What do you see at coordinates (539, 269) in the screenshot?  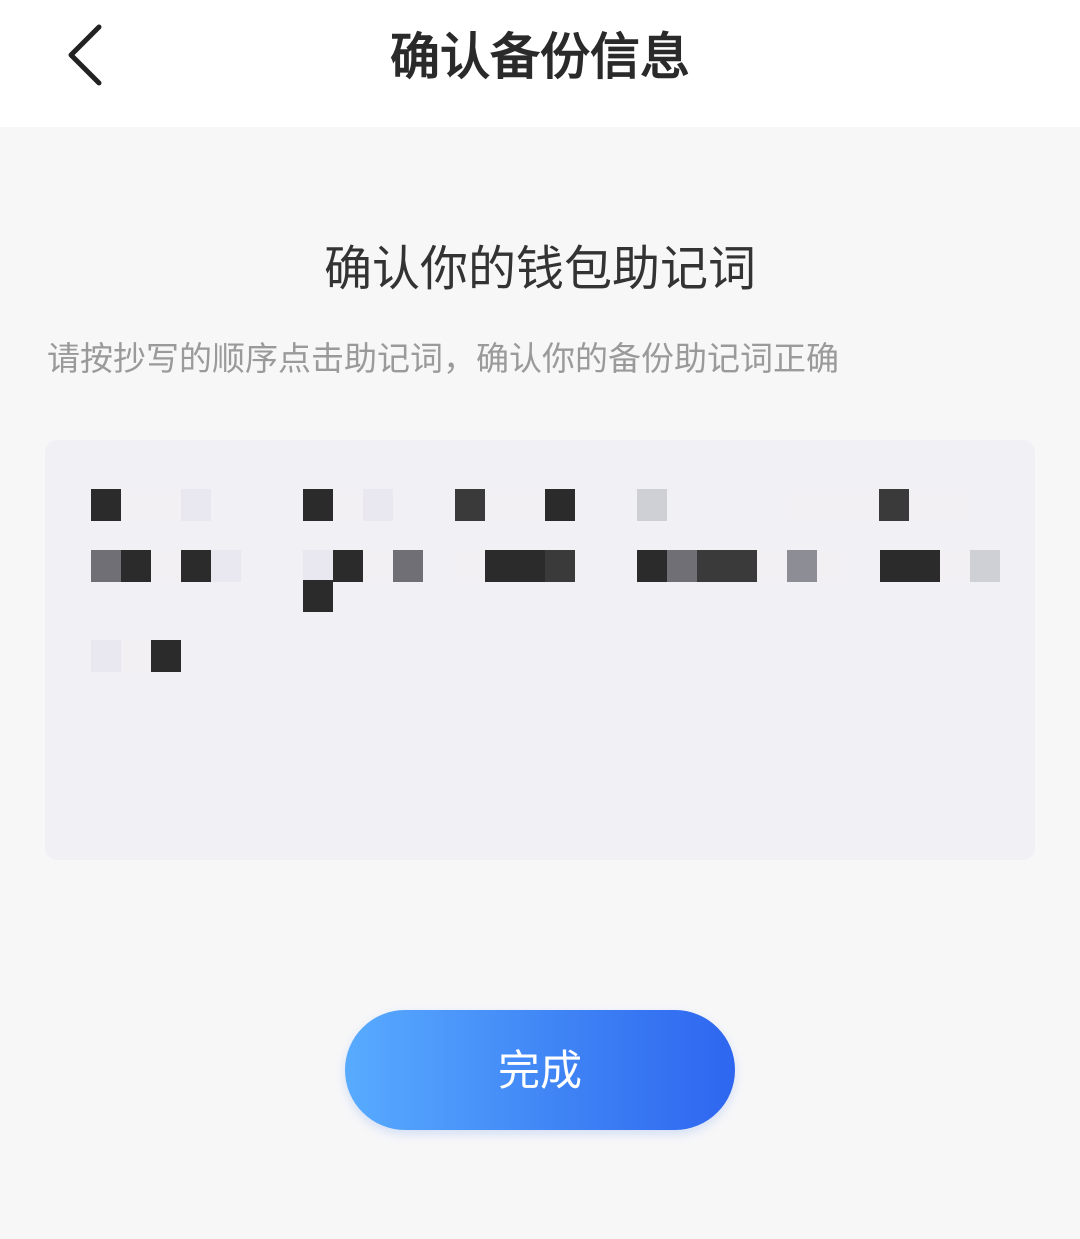 I see `section-title: 确认你的钱包助记词` at bounding box center [539, 269].